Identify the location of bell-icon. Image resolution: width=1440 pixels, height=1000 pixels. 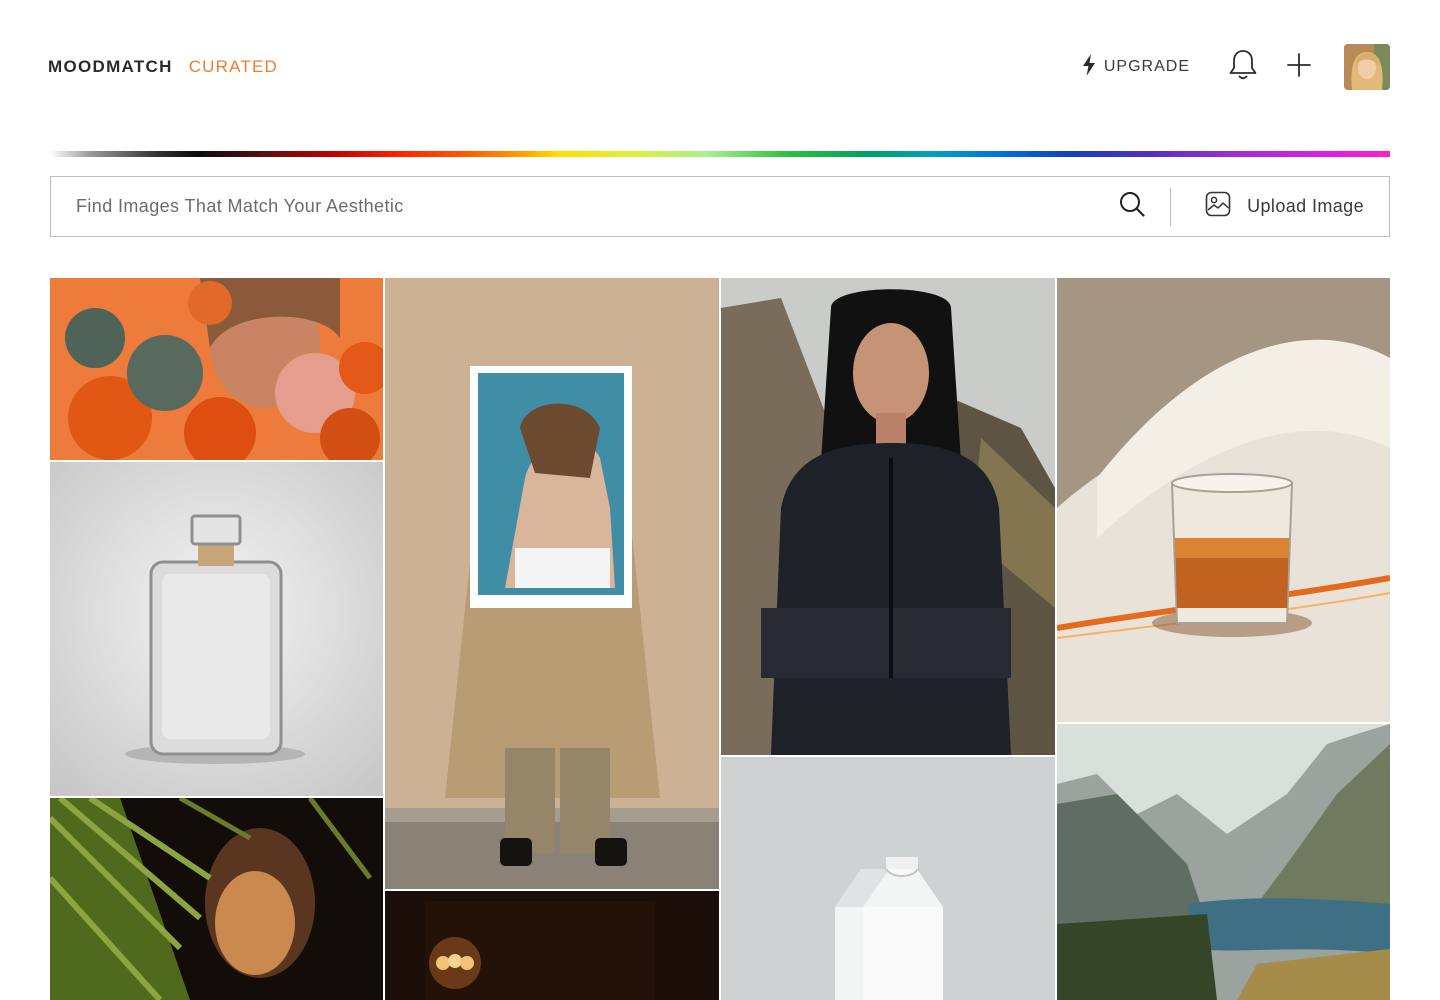
(1243, 67).